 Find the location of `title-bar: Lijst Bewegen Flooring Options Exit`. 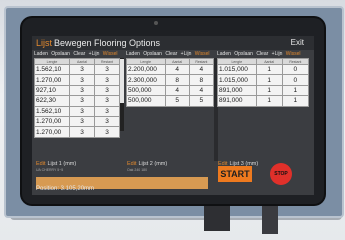

title-bar: Lijst Bewegen Flooring Options Exit is located at coordinates (173, 43).